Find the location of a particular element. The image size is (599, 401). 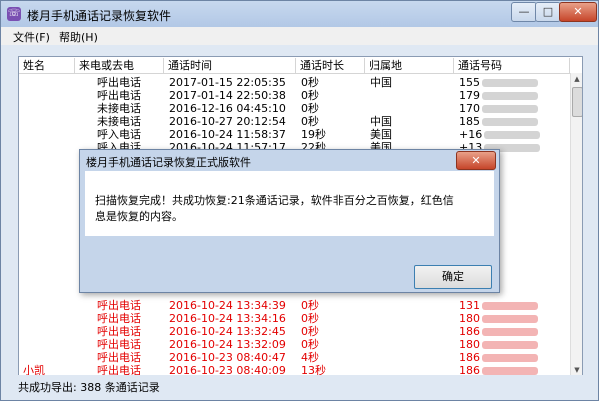

table-header: 姓名 来电或去电 通话时间 通话时长 归属地 通话号码 is located at coordinates (300, 65).